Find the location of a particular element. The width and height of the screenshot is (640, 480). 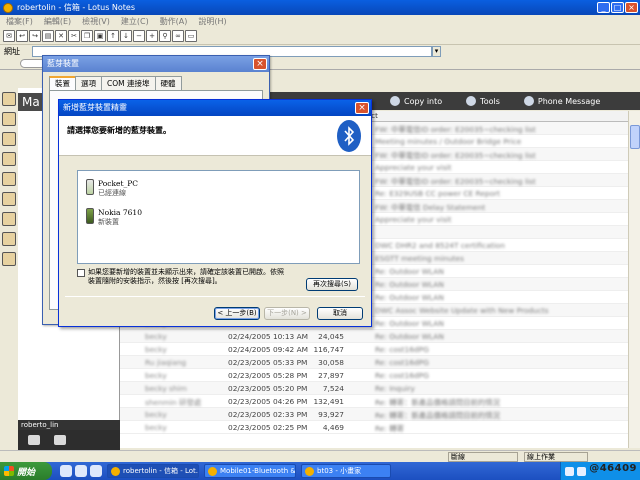

maximize-button: □ is located at coordinates (617, 7).